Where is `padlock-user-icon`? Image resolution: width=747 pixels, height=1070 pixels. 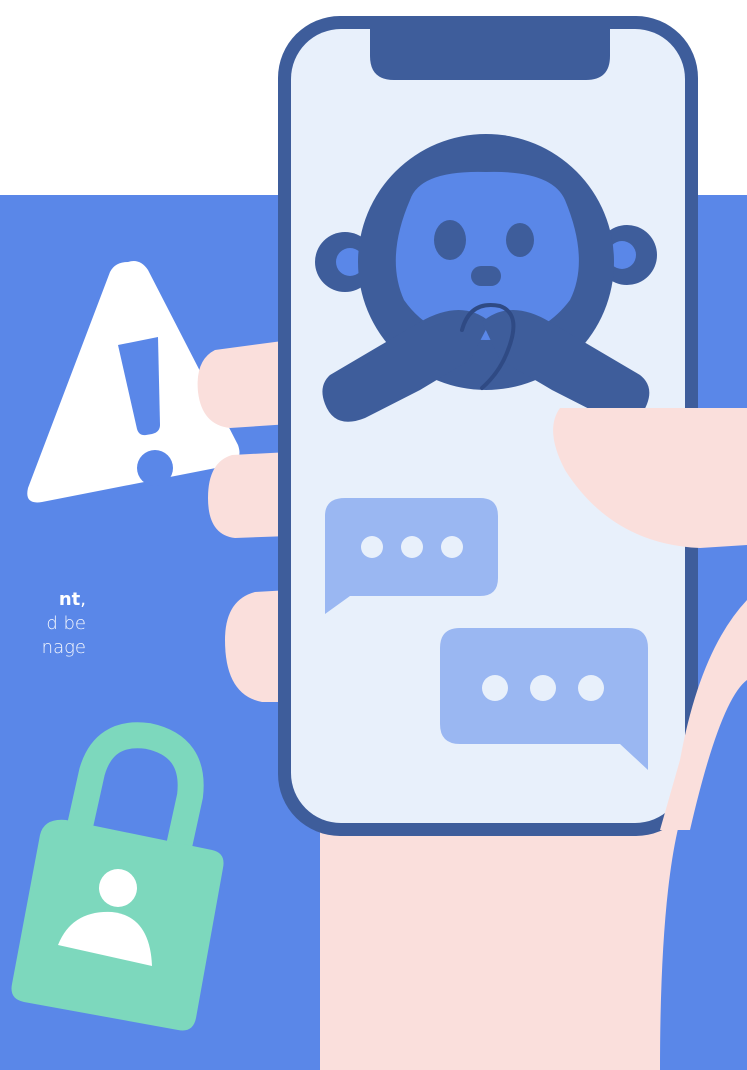
padlock-user-icon is located at coordinates (117, 876).